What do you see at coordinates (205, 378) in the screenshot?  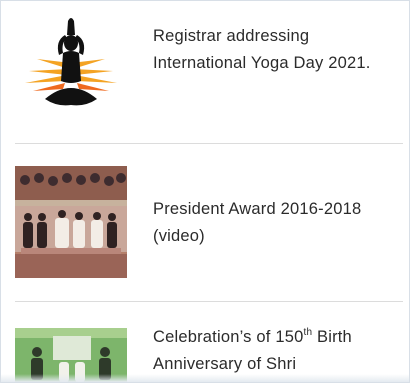 I see `scroll-fade` at bounding box center [205, 378].